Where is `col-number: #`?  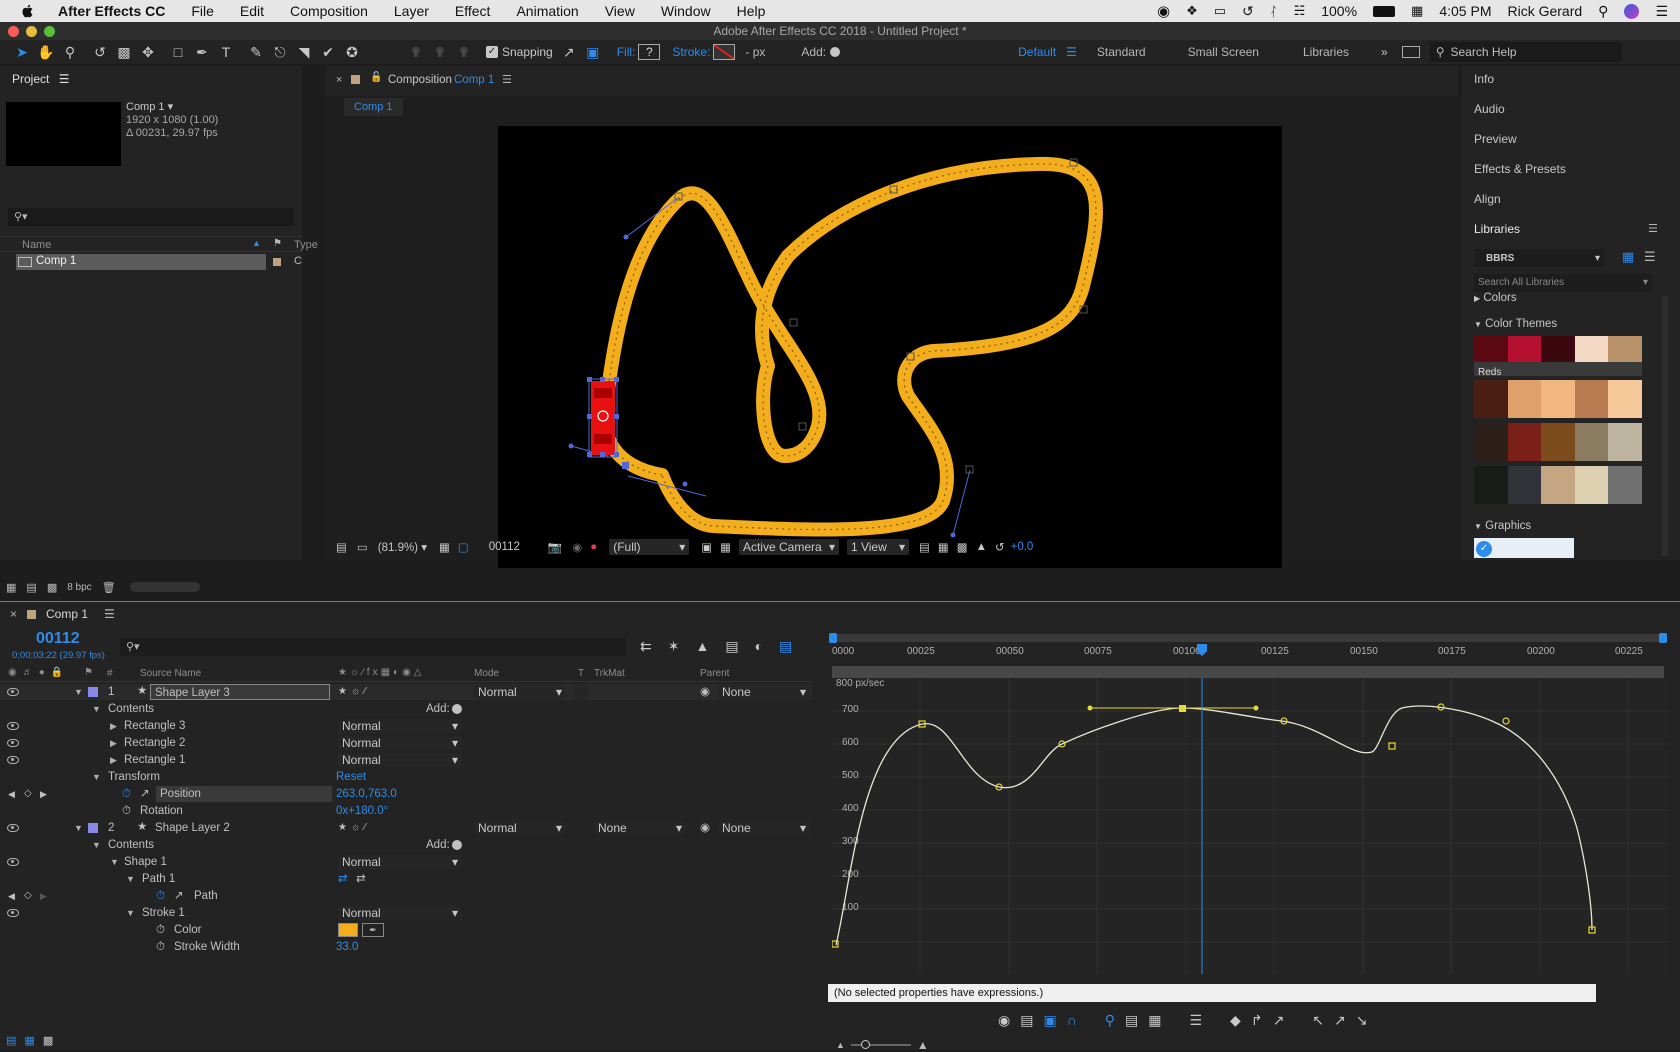 col-number: # is located at coordinates (110, 673).